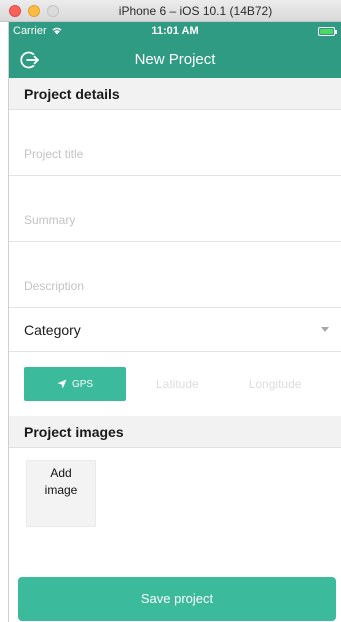 This screenshot has width=341, height=622. What do you see at coordinates (53, 10) in the screenshot?
I see `window-maximize-button` at bounding box center [53, 10].